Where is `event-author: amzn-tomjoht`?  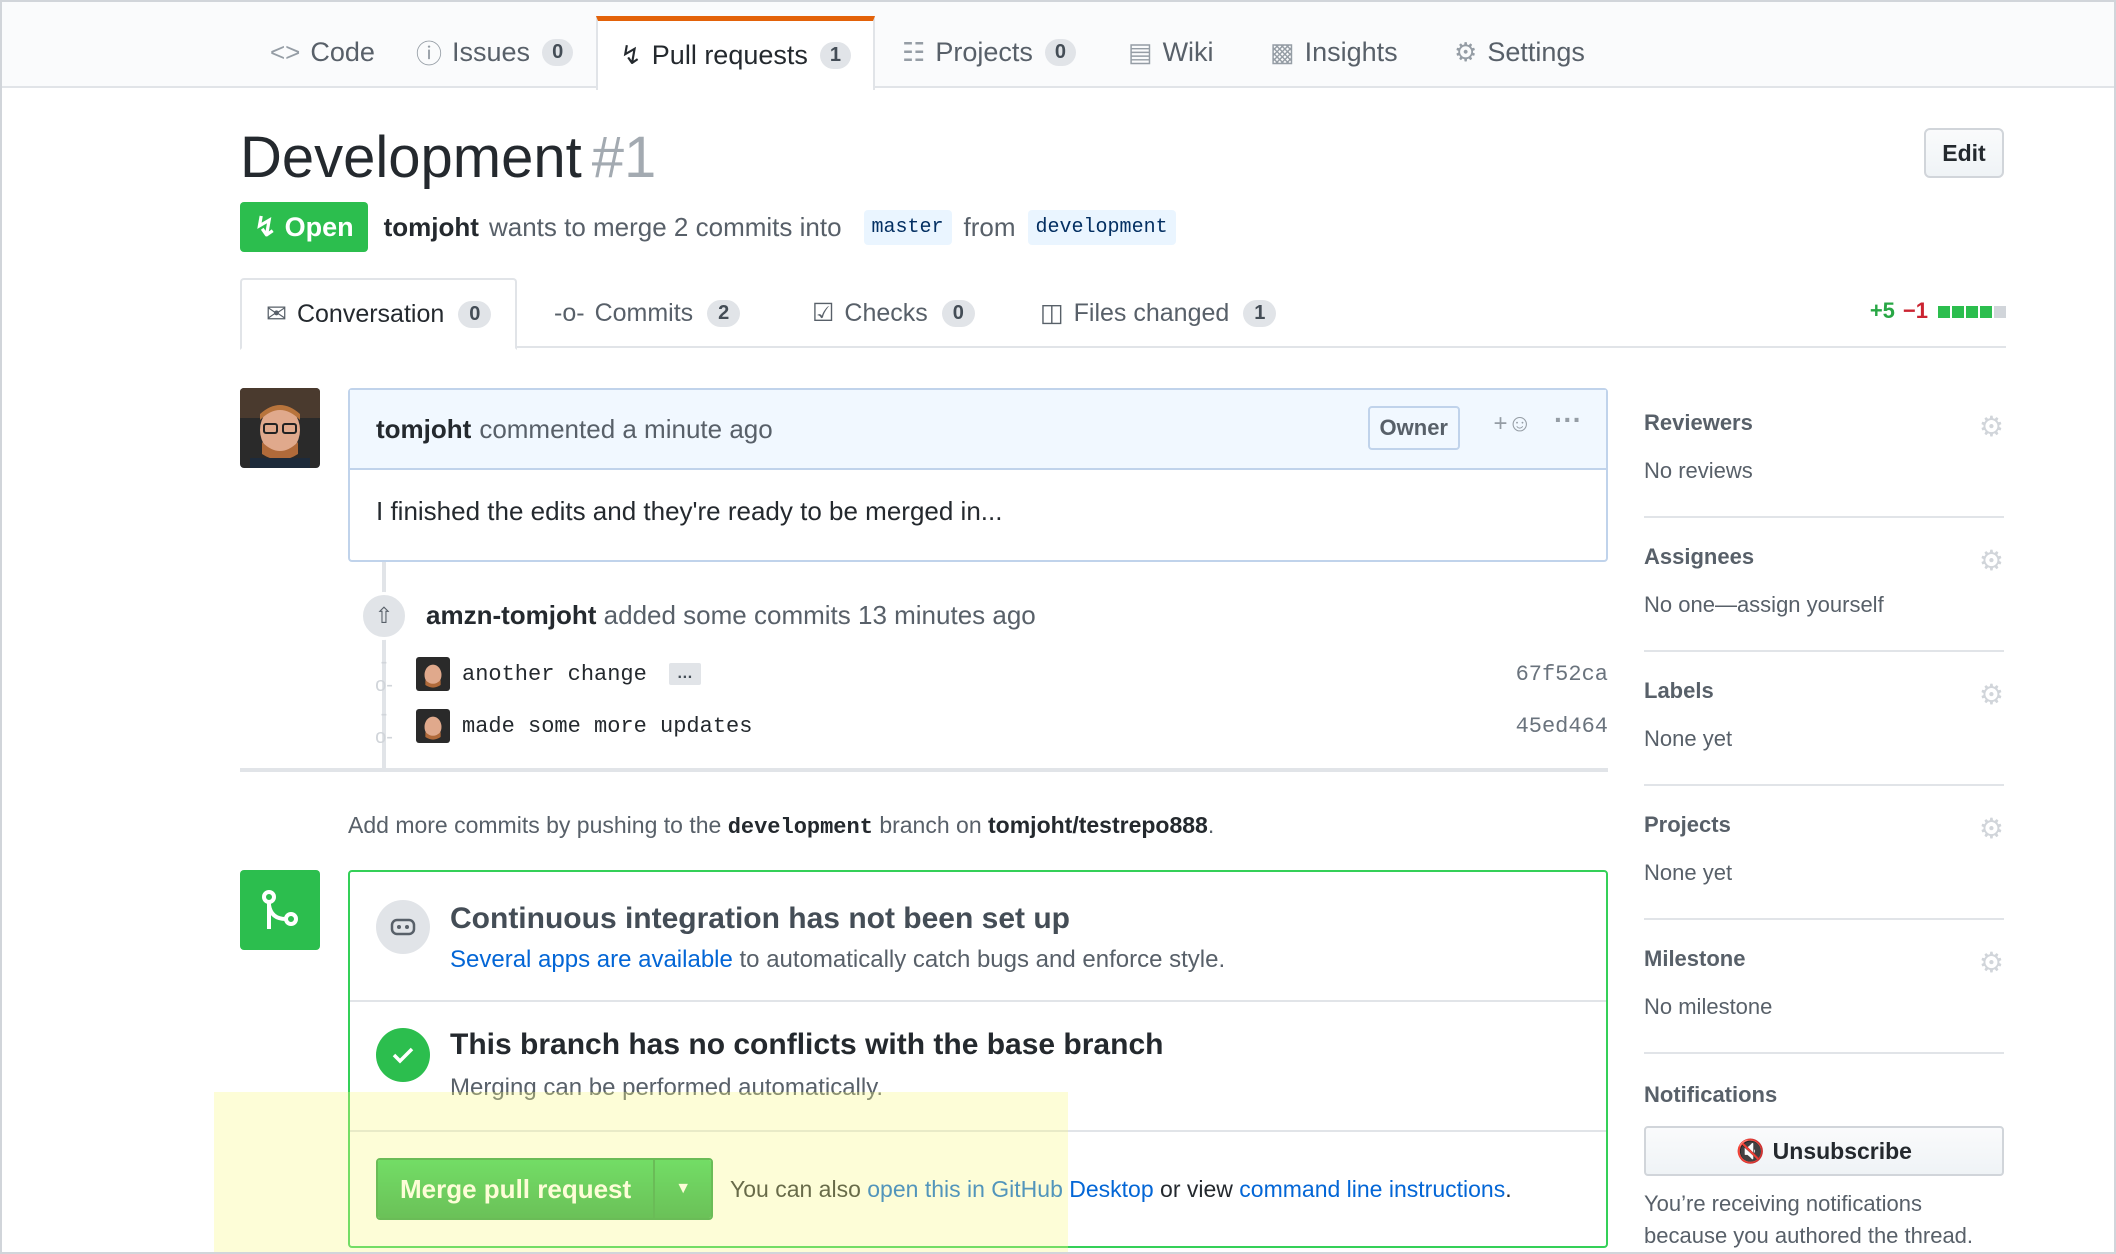 event-author: amzn-tomjoht is located at coordinates (511, 615).